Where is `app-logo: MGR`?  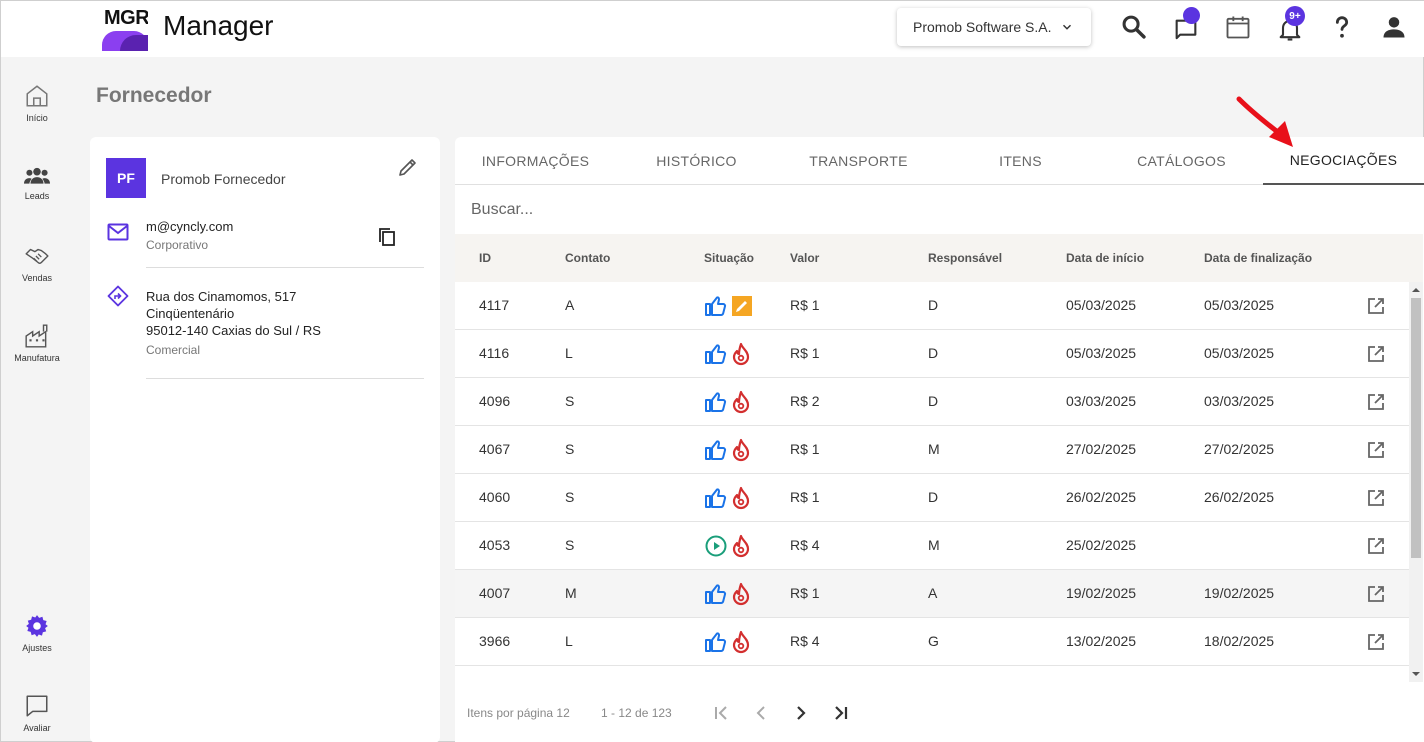 app-logo: MGR is located at coordinates (124, 27).